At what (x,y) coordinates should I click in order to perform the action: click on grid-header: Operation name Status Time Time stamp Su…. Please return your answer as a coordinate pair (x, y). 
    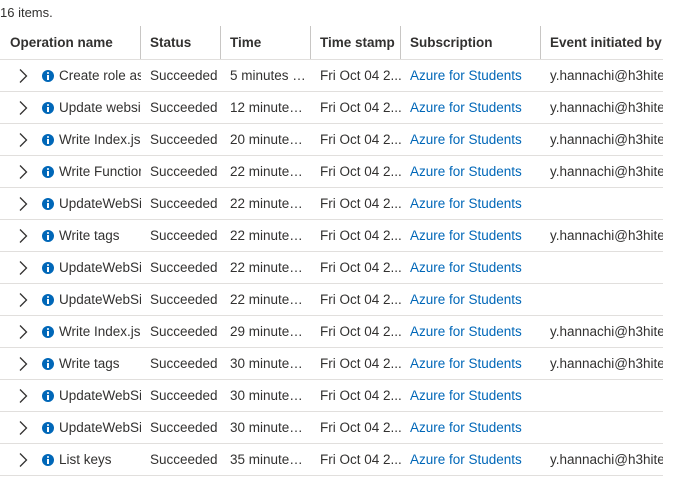
    Looking at the image, I should click on (331, 43).